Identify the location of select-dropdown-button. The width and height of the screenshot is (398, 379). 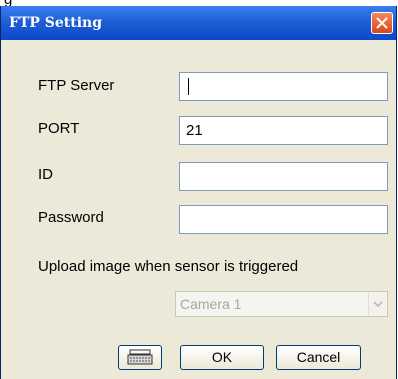
(377, 304).